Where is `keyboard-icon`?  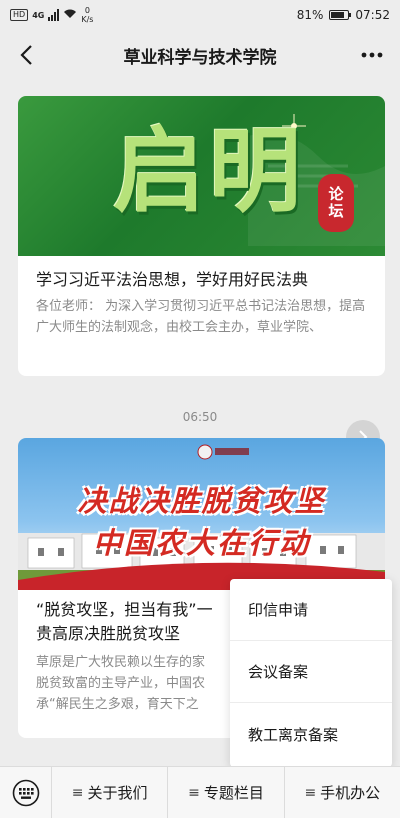 keyboard-icon is located at coordinates (26, 792).